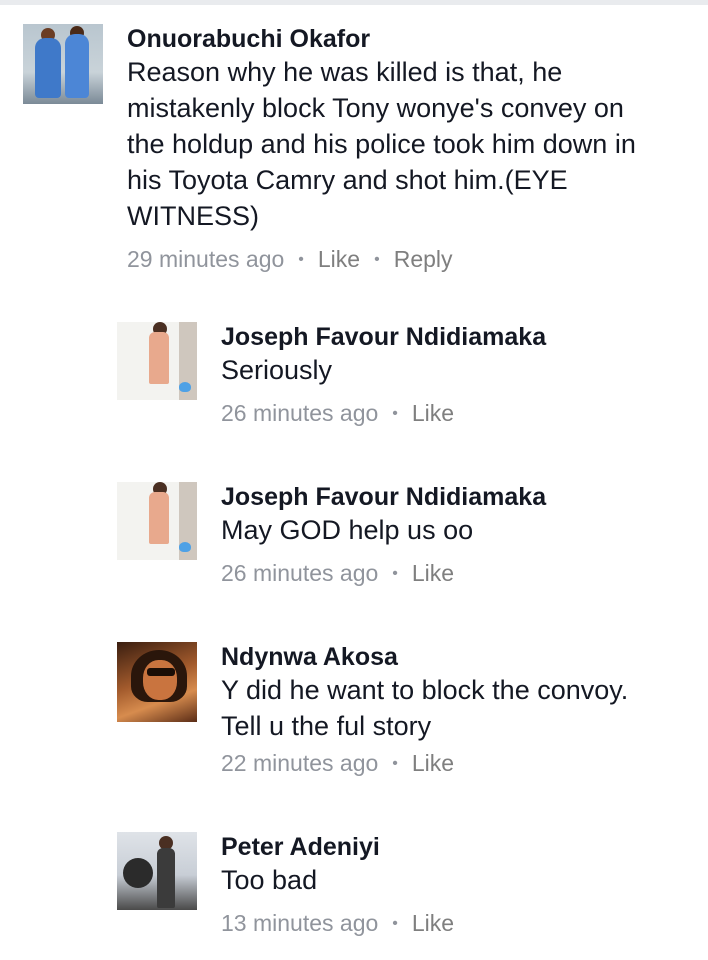 The image size is (708, 960). I want to click on comment-meta: 22 minutes ago • Like, so click(424, 763).